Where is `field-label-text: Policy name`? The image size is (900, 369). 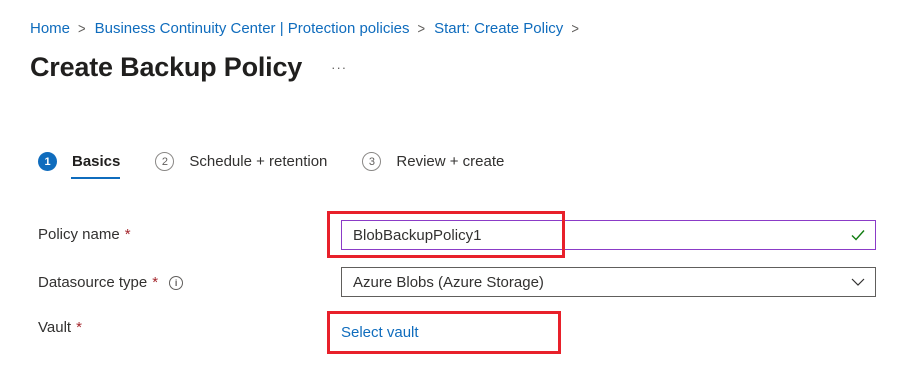 field-label-text: Policy name is located at coordinates (79, 234).